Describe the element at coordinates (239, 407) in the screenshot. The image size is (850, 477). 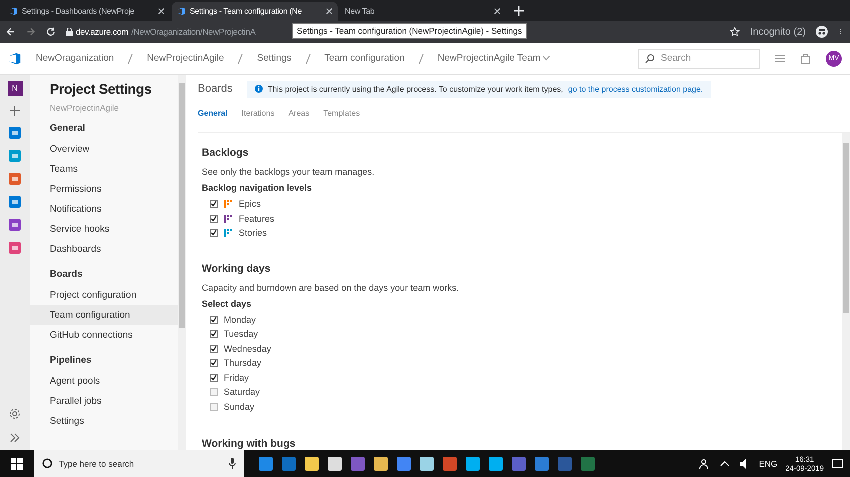
I see `checkbox-label: Sunday` at that location.